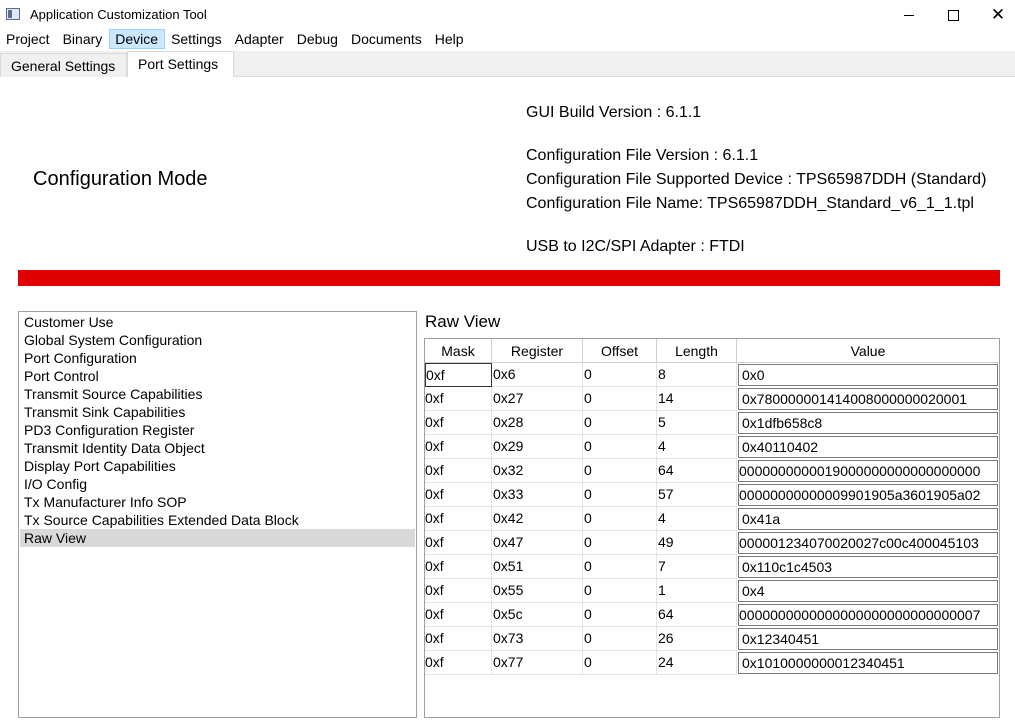 Image resolution: width=1015 pixels, height=728 pixels. I want to click on length-cell: 64, so click(697, 471).